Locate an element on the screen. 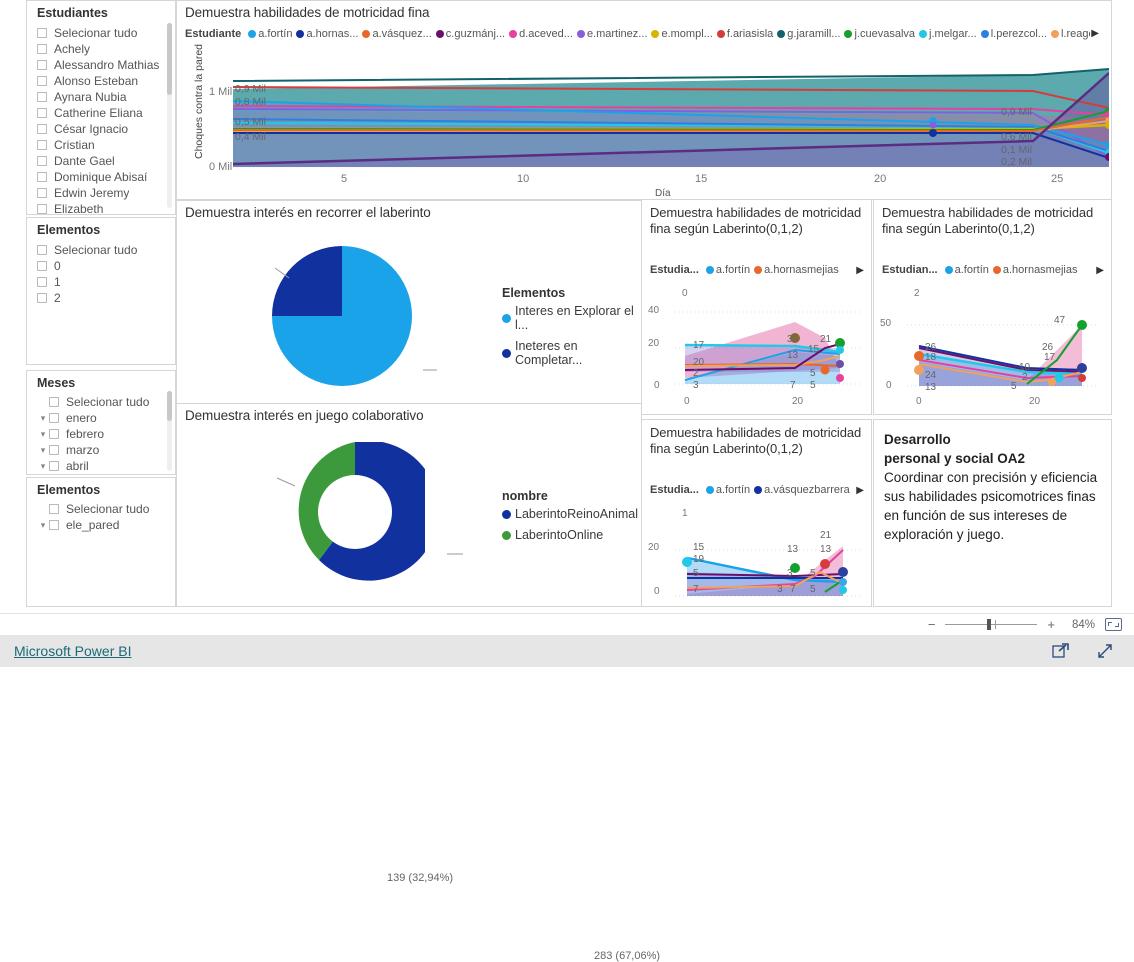 This screenshot has width=1134, height=962. legend-item: LaberintoReinoAnimal is located at coordinates (572, 514).